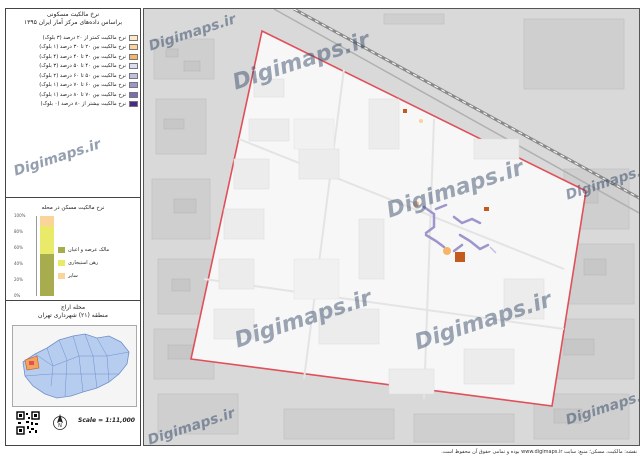 This screenshot has width=643, height=461. Describe the element at coordinates (89, 250) in the screenshot. I see `chart-legend-label: مالک عرصه و اعیان` at that location.